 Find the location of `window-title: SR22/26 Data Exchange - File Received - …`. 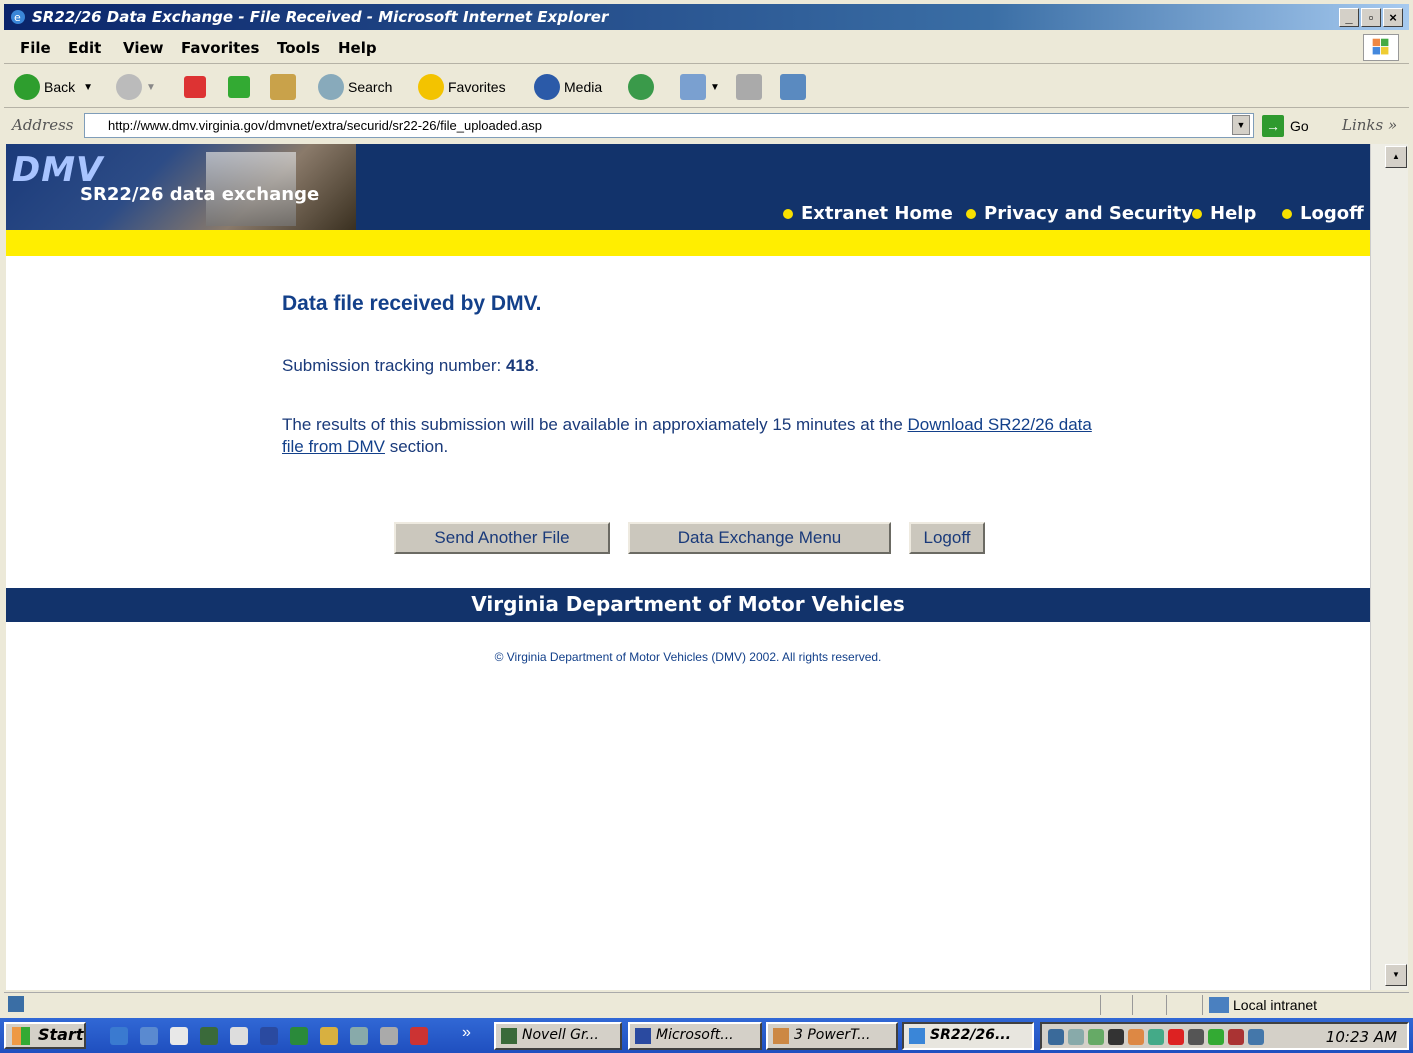

window-title: SR22/26 Data Exchange - File Received - … is located at coordinates (320, 17).